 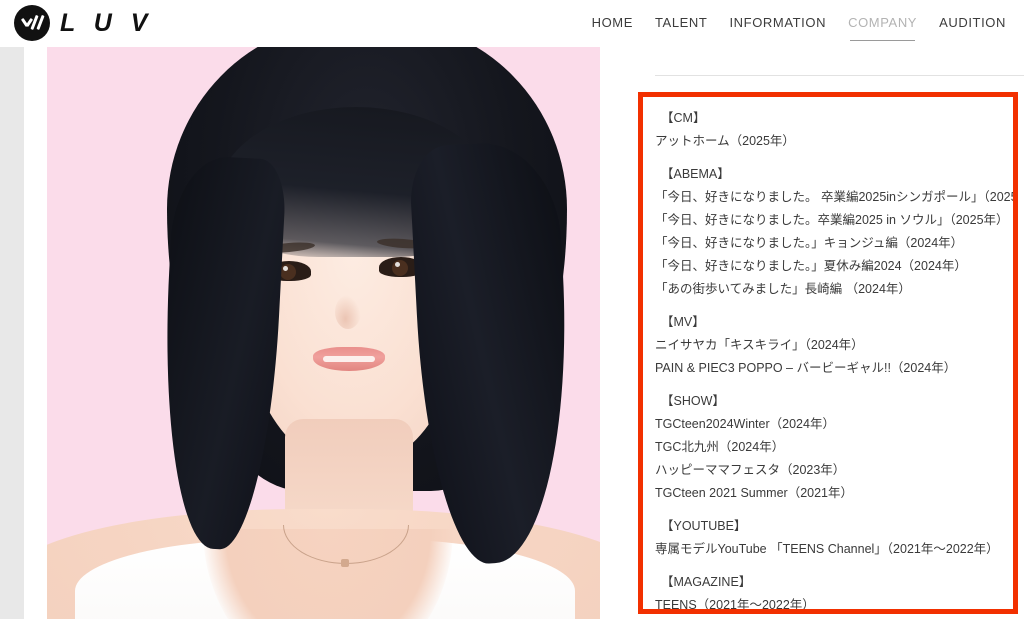 I want to click on main-navigation: HOME TALENT INFORMATION COMPANY AUDITION, so click(x=799, y=23).